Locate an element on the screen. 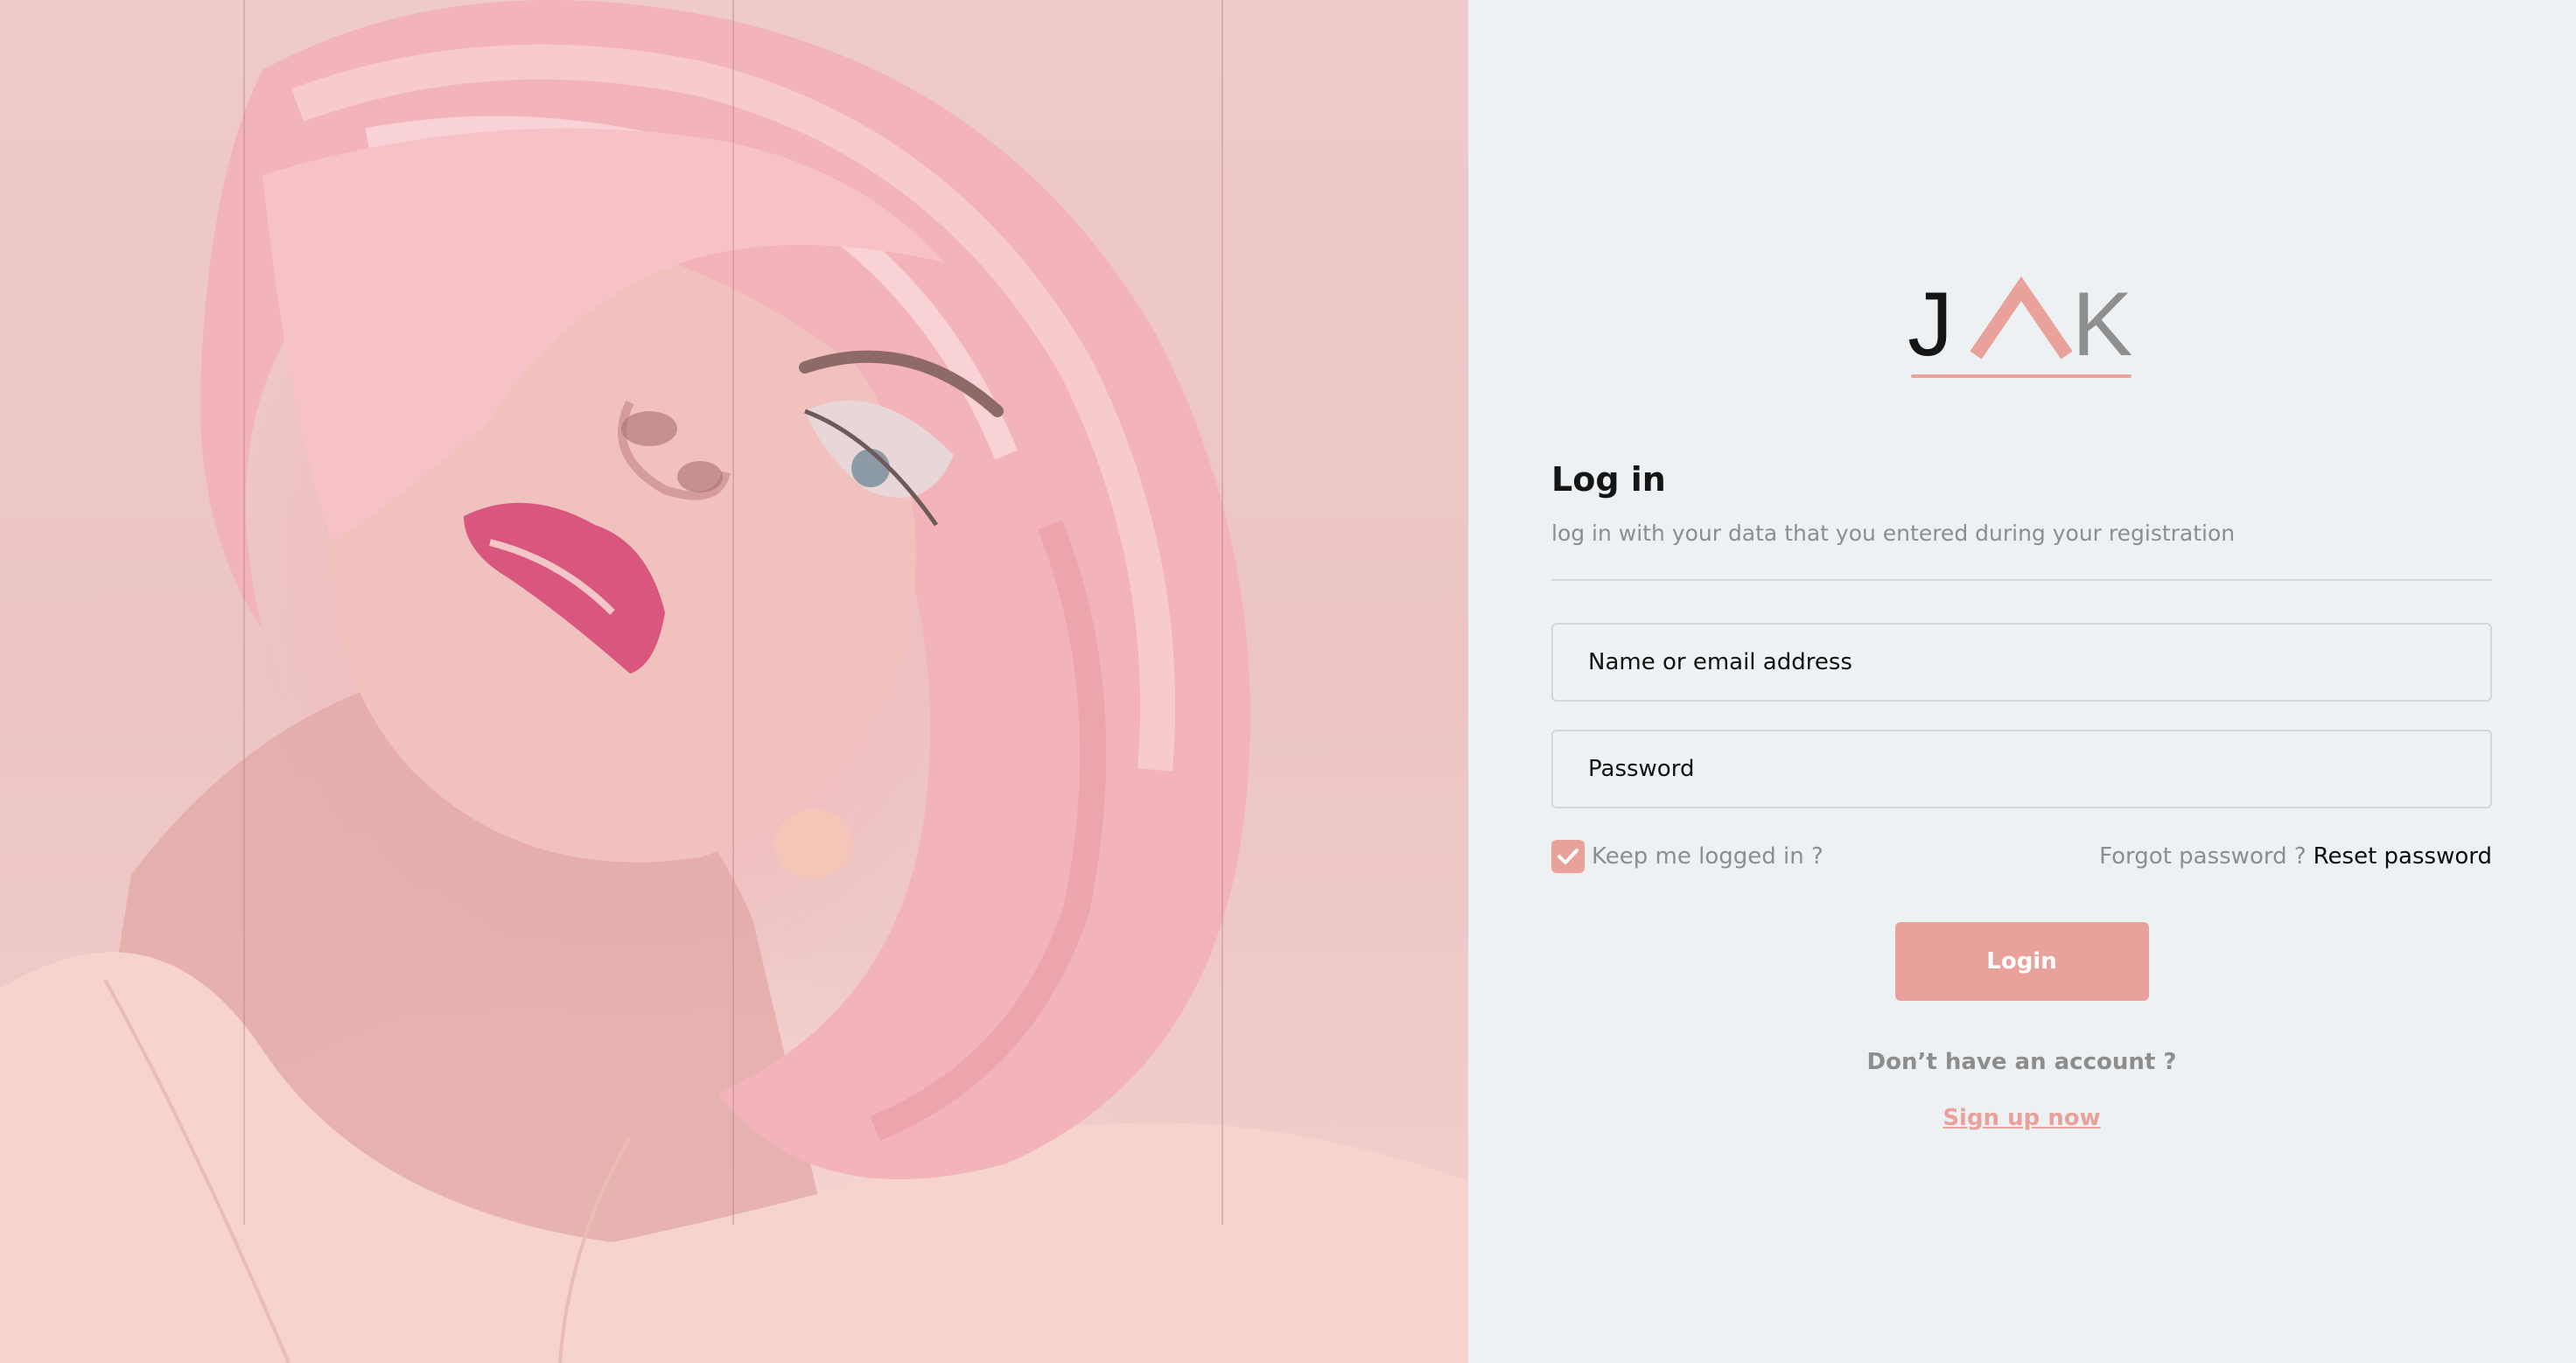  logo-letter-k: K is located at coordinates (2102, 320).